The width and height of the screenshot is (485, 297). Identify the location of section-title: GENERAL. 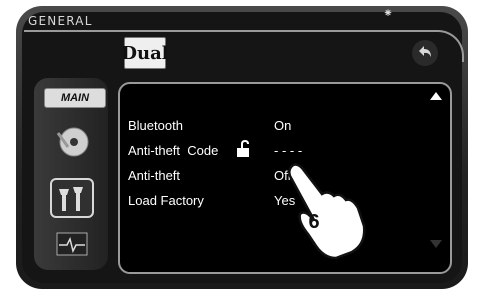
(60, 21).